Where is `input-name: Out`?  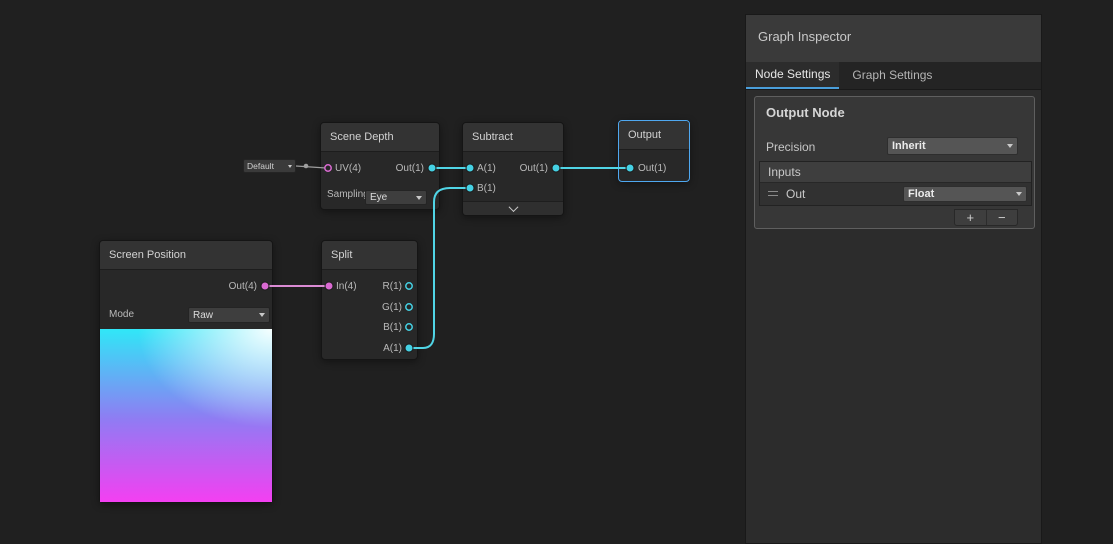
input-name: Out is located at coordinates (796, 194).